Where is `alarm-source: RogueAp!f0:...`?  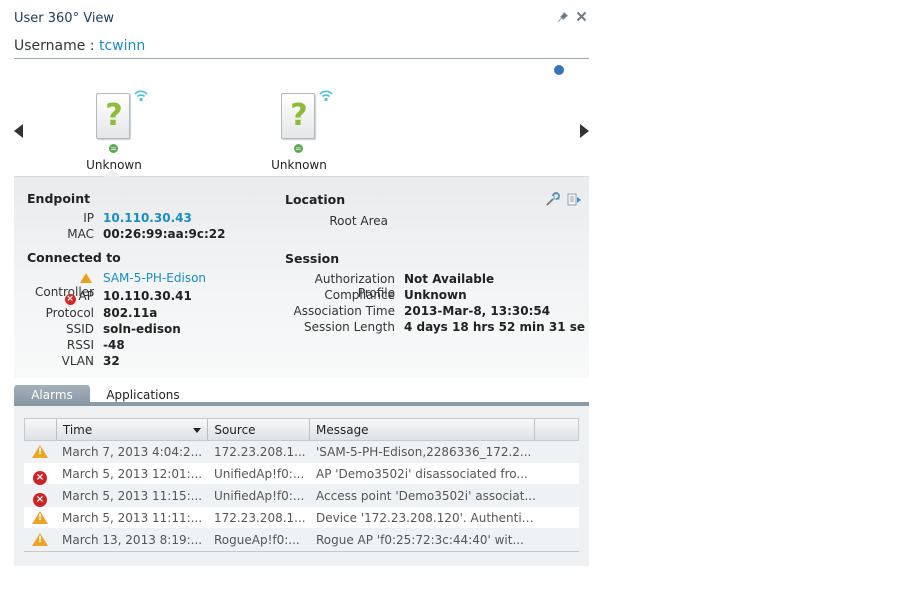 alarm-source: RogueAp!f0:... is located at coordinates (257, 540).